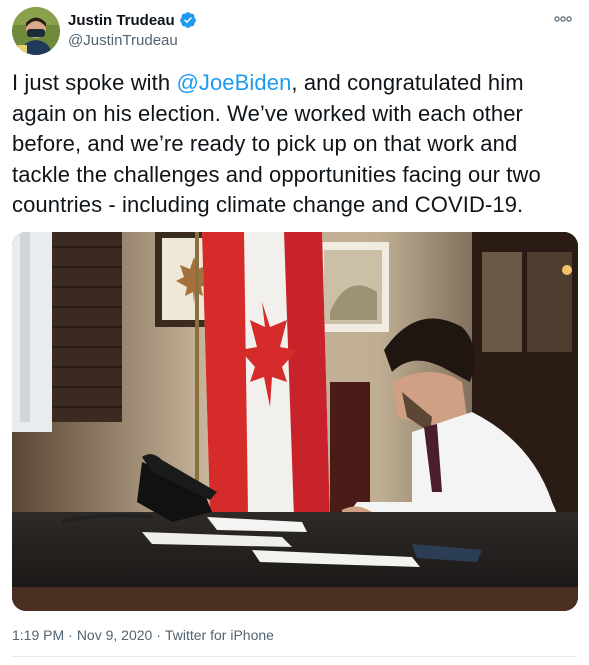 The width and height of the screenshot is (589, 665). Describe the element at coordinates (233, 82) in the screenshot. I see `mention-link: @JoeBiden` at that location.